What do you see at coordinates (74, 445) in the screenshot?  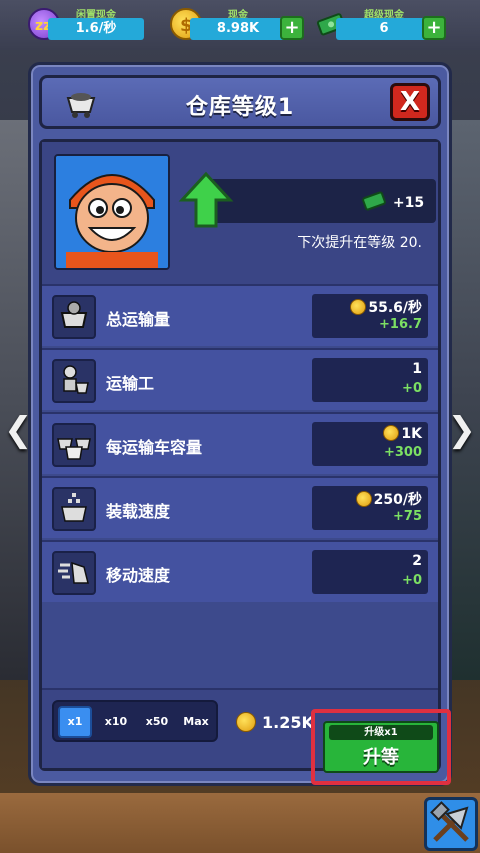 I see `cart-capacity-icon` at bounding box center [74, 445].